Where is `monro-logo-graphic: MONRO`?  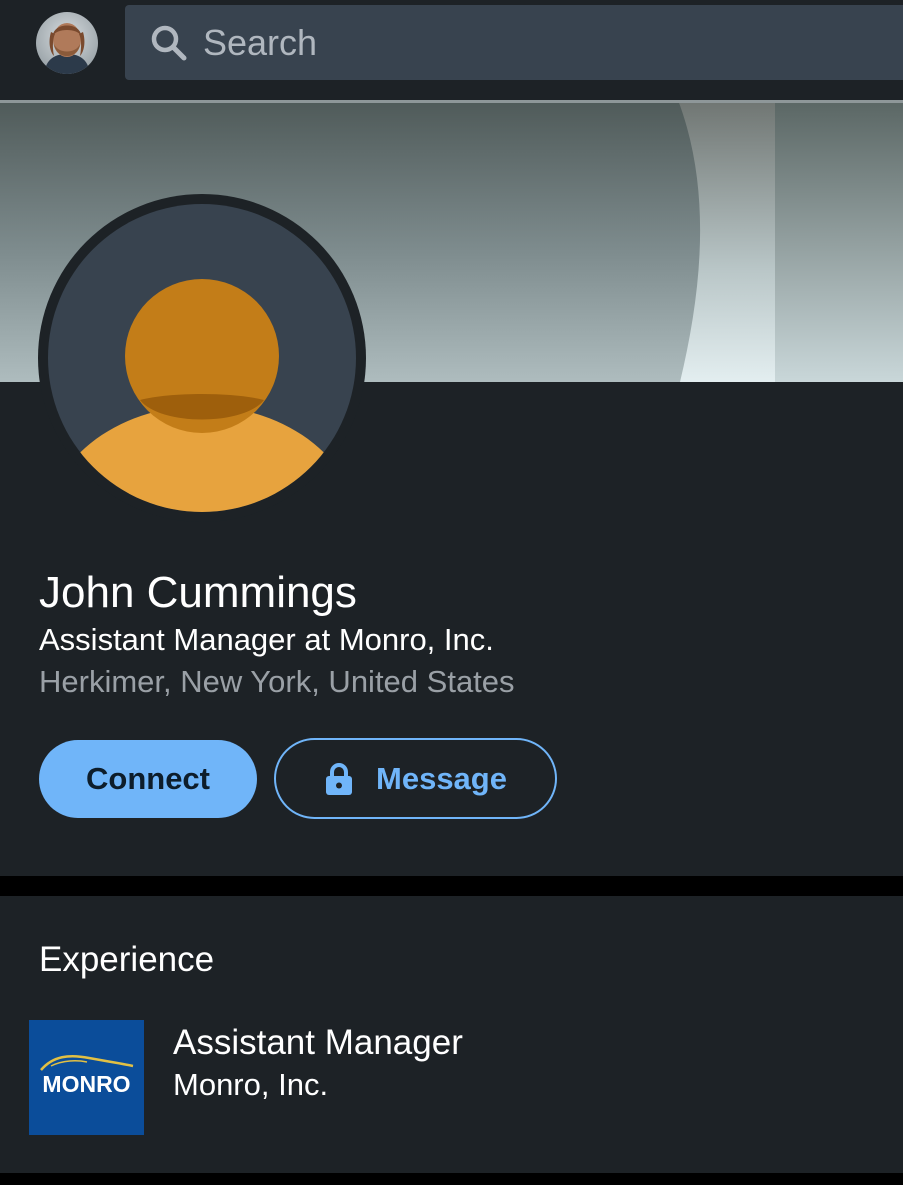 monro-logo-graphic: MONRO is located at coordinates (86, 1077).